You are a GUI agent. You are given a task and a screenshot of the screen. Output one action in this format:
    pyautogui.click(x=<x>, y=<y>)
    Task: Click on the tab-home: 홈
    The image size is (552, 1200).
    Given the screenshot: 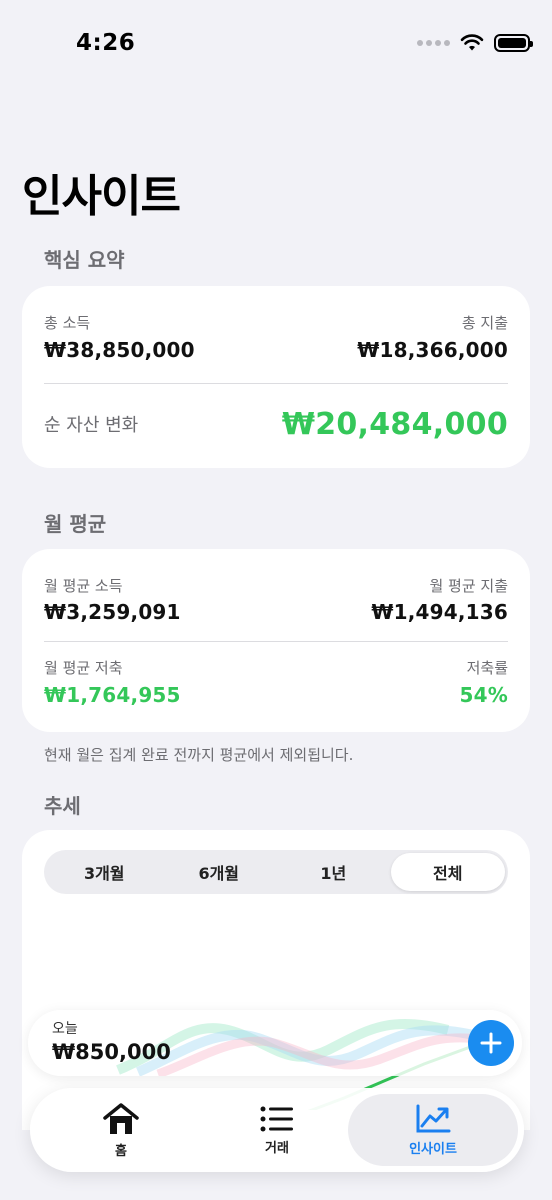 What is the action you would take?
    pyautogui.click(x=121, y=1130)
    